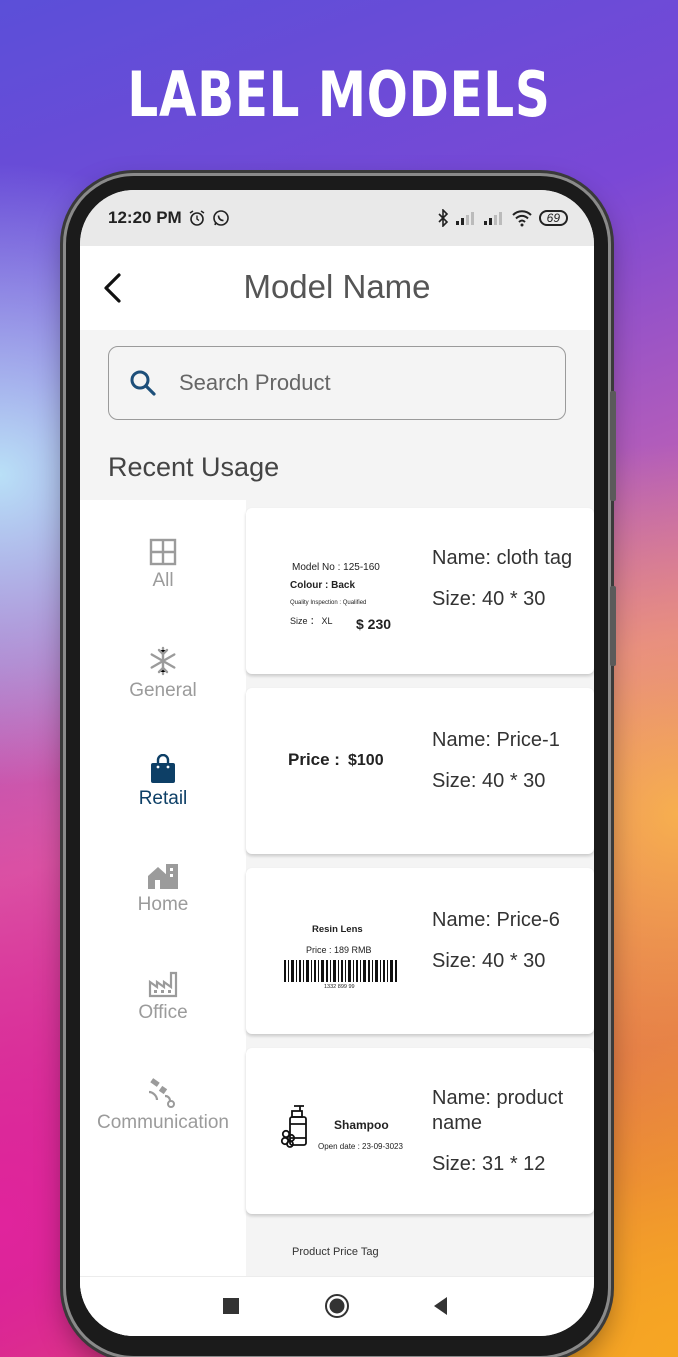 Image resolution: width=678 pixels, height=1357 pixels. I want to click on preview-barcode-number: 1332 899 99, so click(339, 987).